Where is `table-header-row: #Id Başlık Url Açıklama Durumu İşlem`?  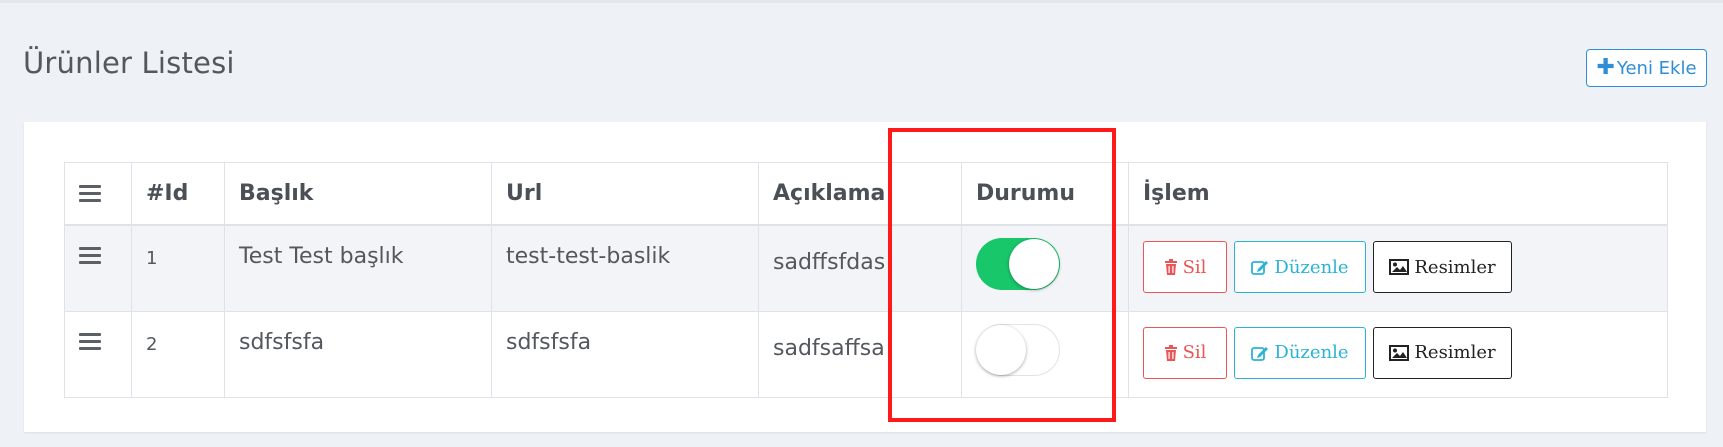 table-header-row: #Id Başlık Url Açıklama Durumu İşlem is located at coordinates (866, 194).